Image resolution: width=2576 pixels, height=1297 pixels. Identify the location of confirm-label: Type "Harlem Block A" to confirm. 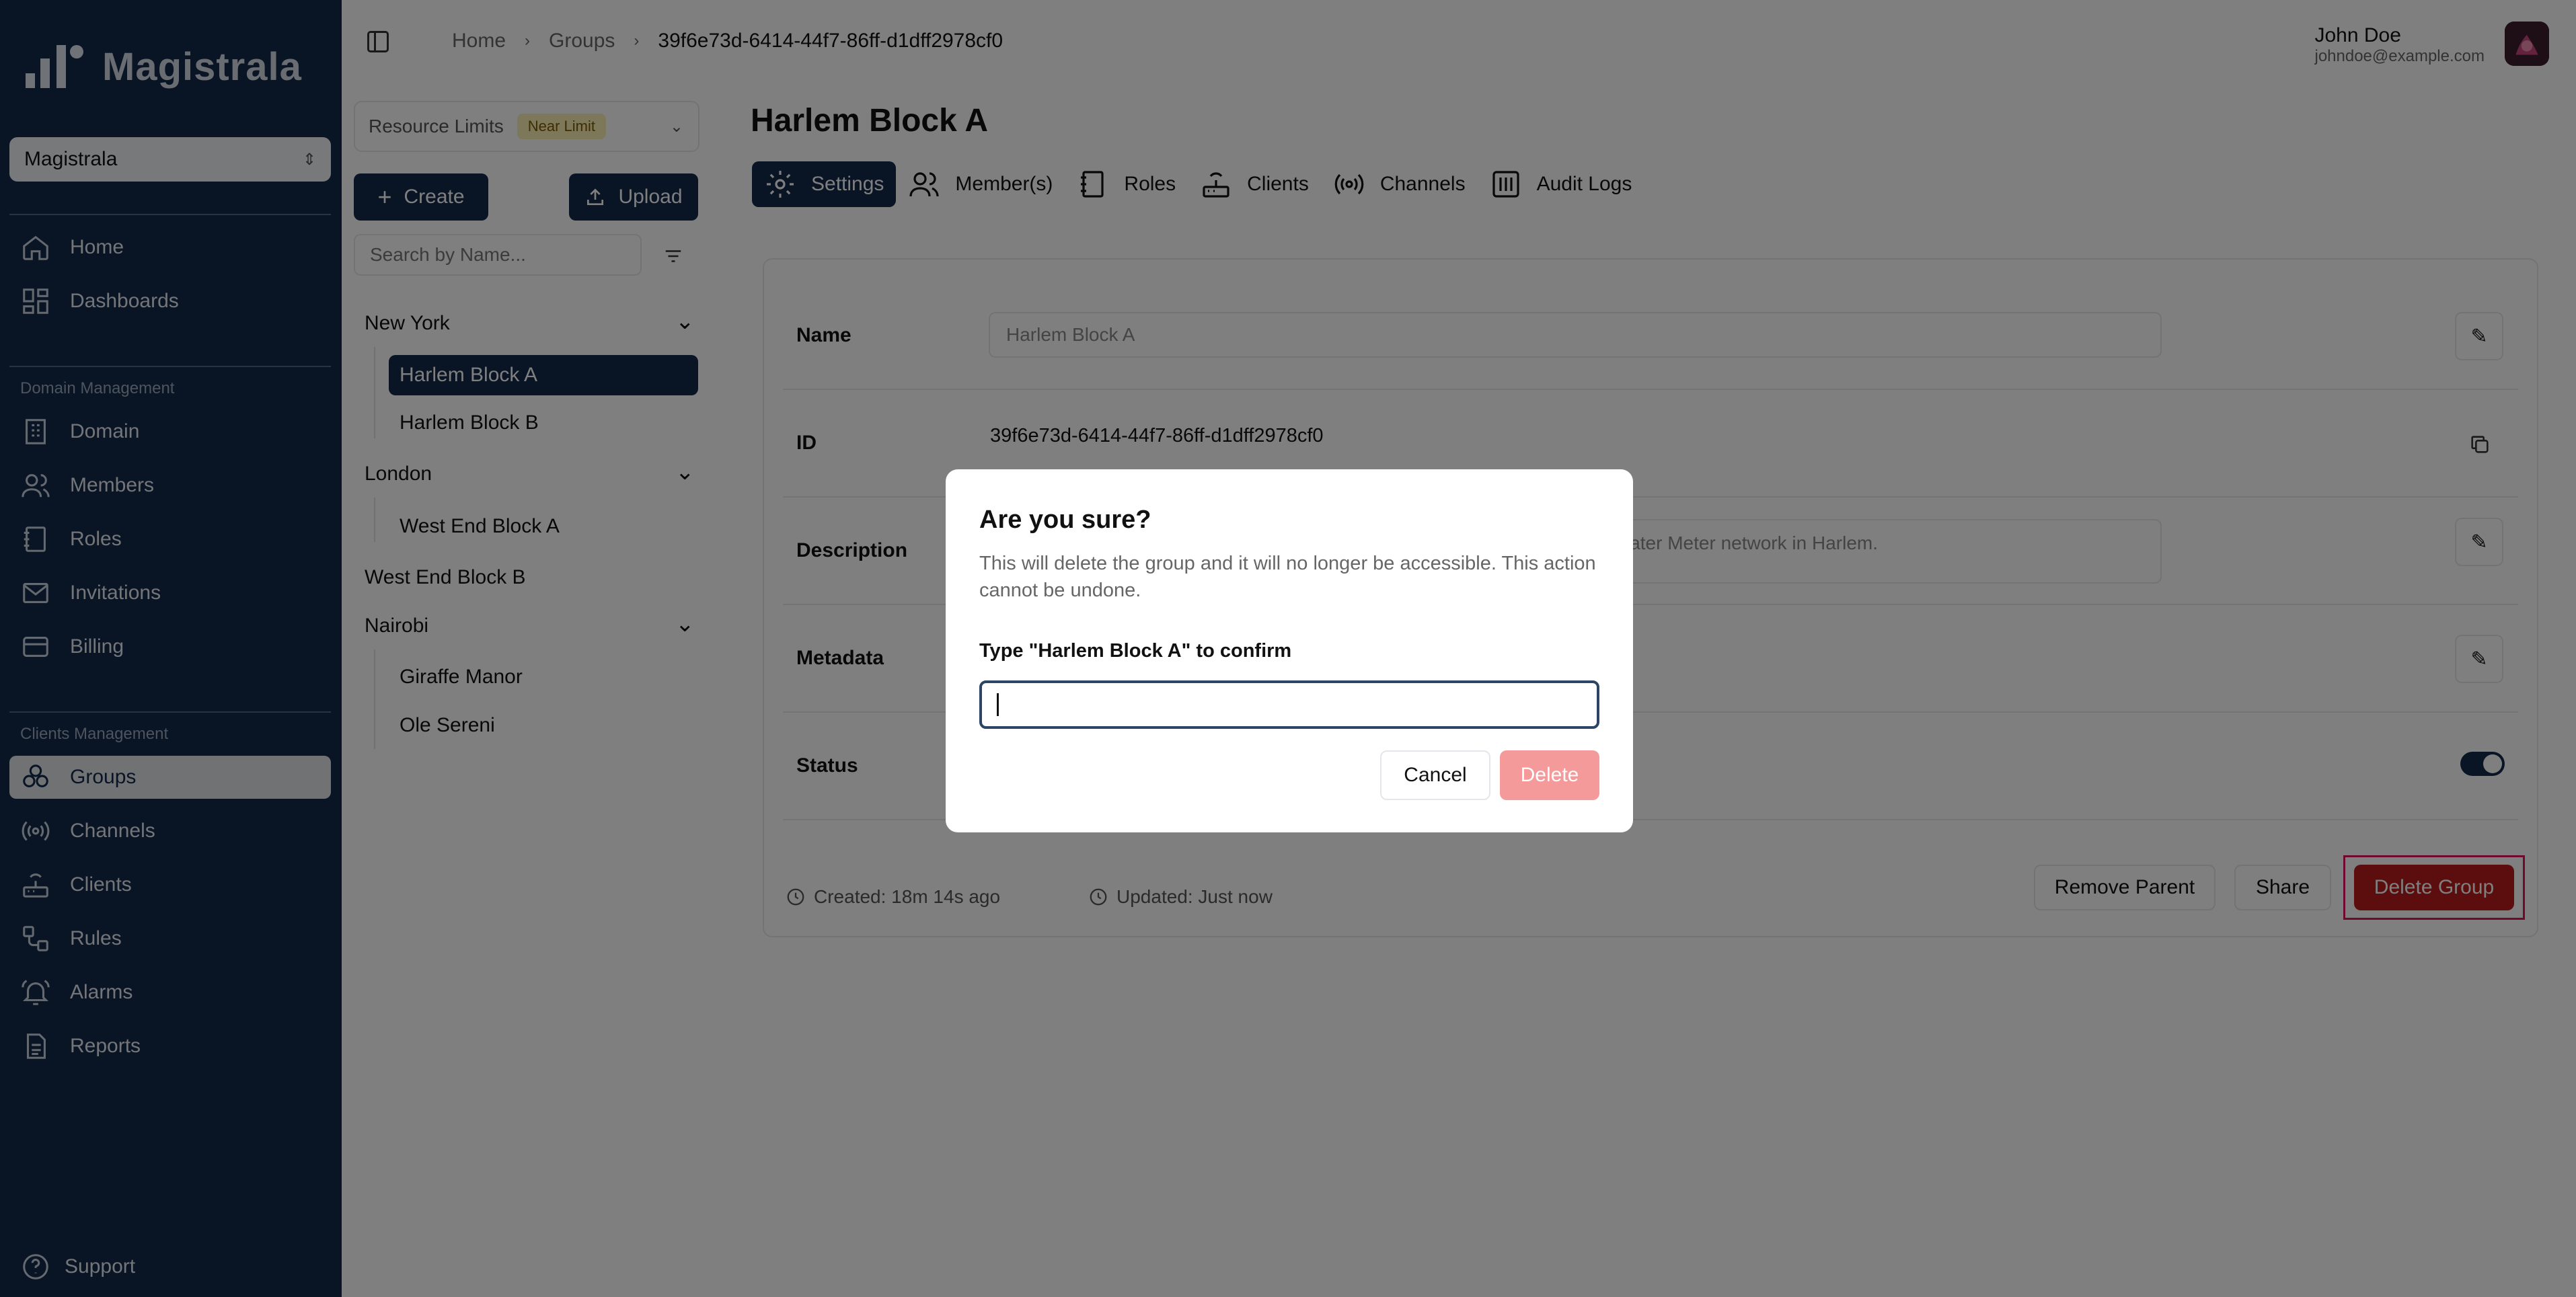
(1135, 651).